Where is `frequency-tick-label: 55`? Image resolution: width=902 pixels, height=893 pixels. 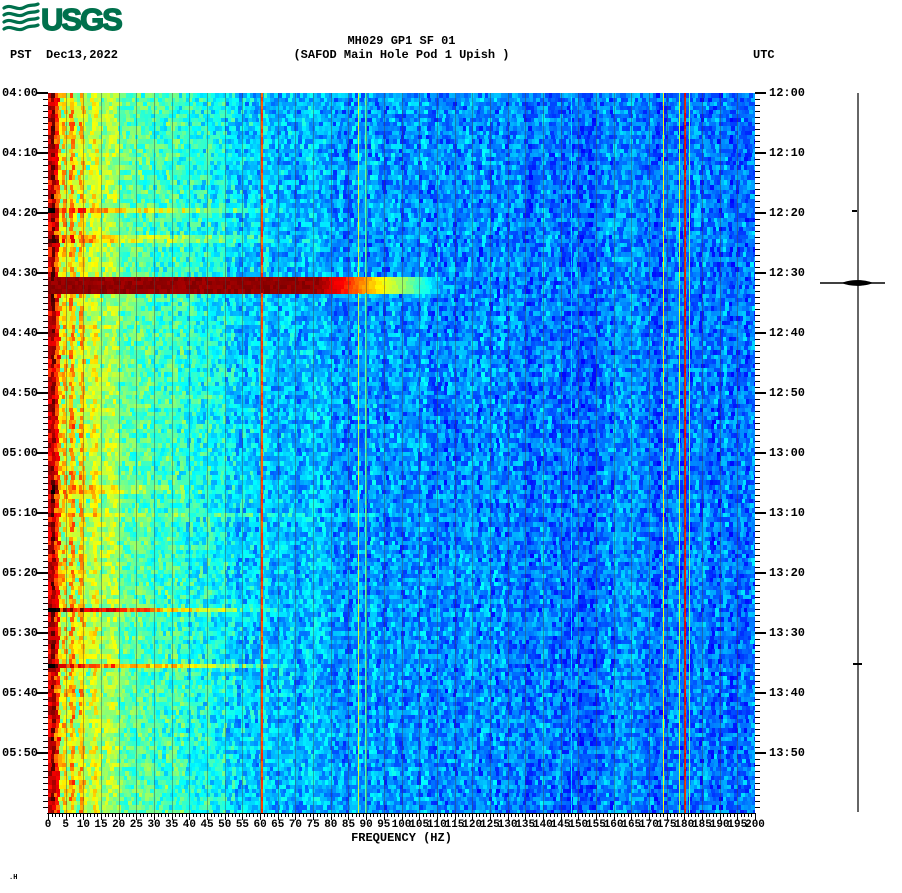 frequency-tick-label: 55 is located at coordinates (242, 825).